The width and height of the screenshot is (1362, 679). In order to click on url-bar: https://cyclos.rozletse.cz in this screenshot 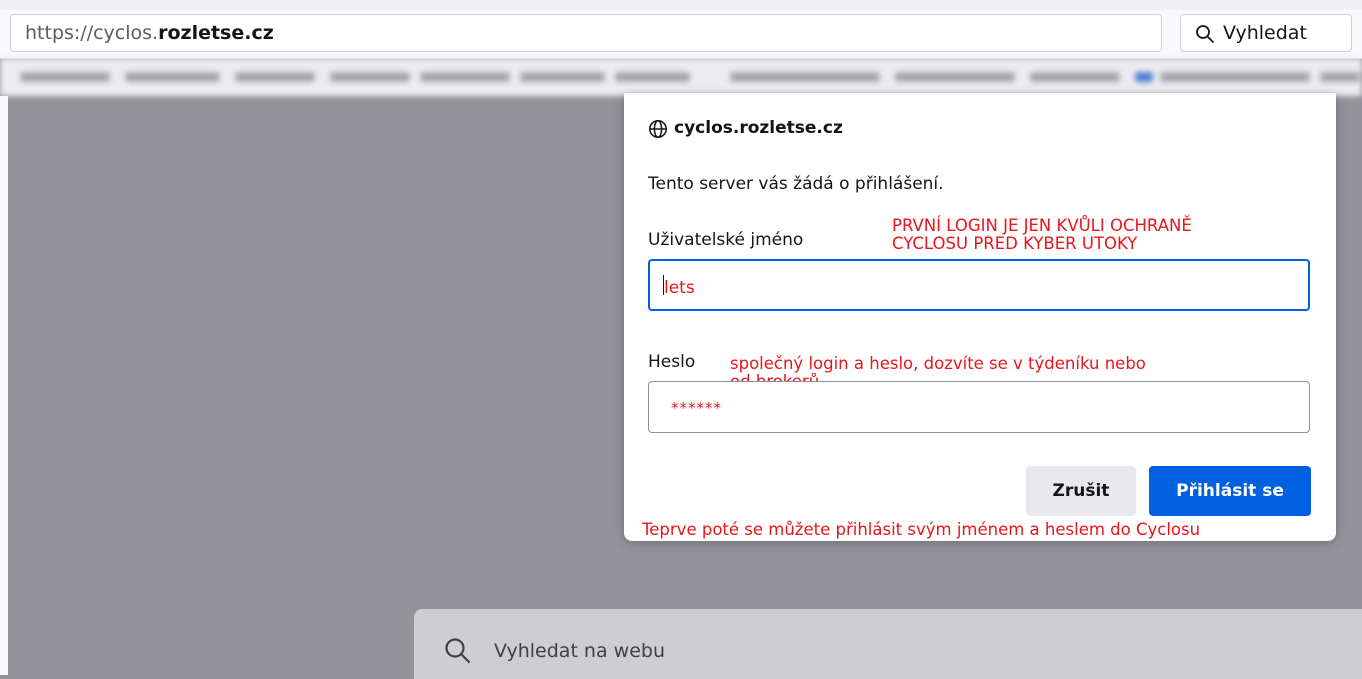, I will do `click(586, 33)`.